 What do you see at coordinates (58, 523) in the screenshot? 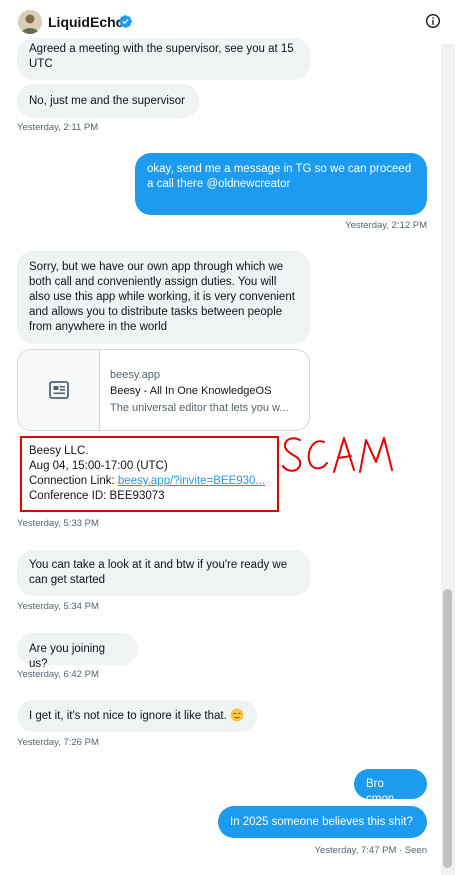
I see `message-timestamp: Yesterday, 5:33 PM` at bounding box center [58, 523].